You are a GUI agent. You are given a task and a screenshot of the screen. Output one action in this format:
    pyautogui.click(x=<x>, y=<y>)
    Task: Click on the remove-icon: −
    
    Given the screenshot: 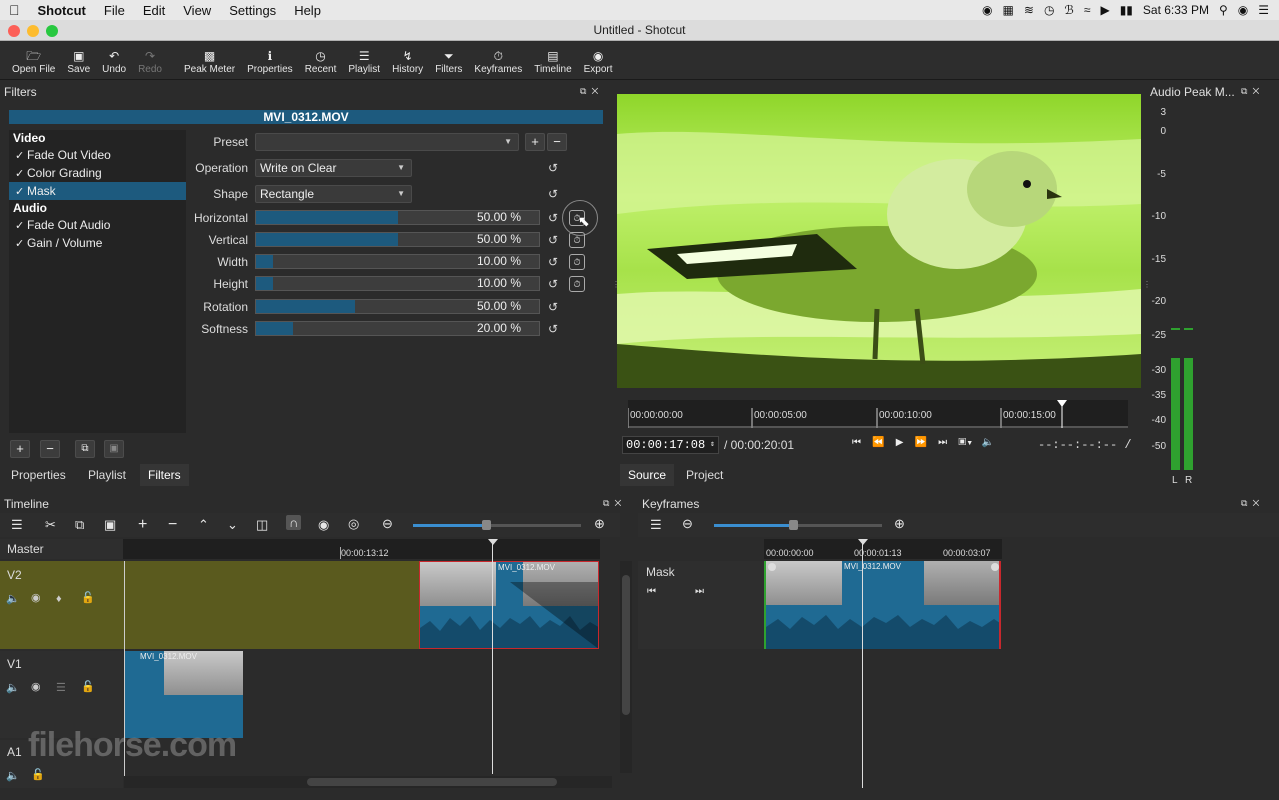 What is the action you would take?
    pyautogui.click(x=172, y=525)
    